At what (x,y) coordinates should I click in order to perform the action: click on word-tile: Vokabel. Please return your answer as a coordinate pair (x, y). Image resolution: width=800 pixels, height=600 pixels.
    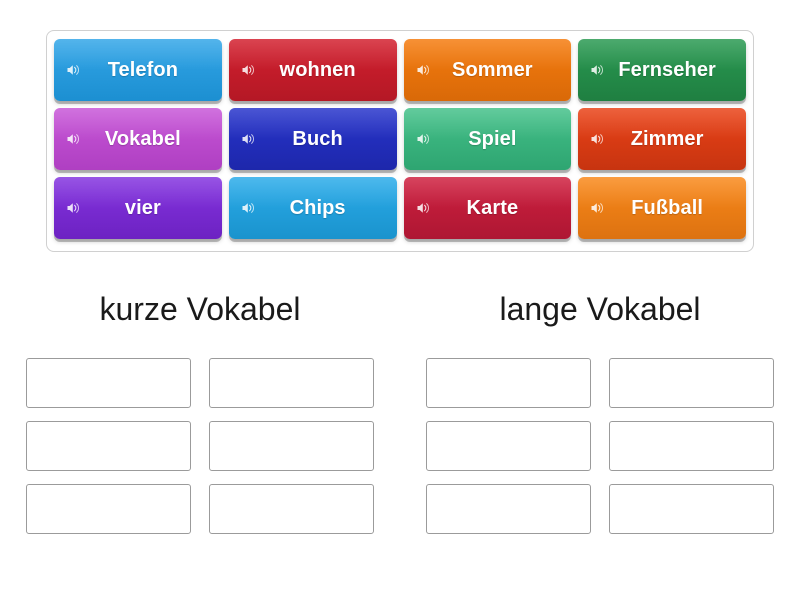
    Looking at the image, I should click on (138, 139).